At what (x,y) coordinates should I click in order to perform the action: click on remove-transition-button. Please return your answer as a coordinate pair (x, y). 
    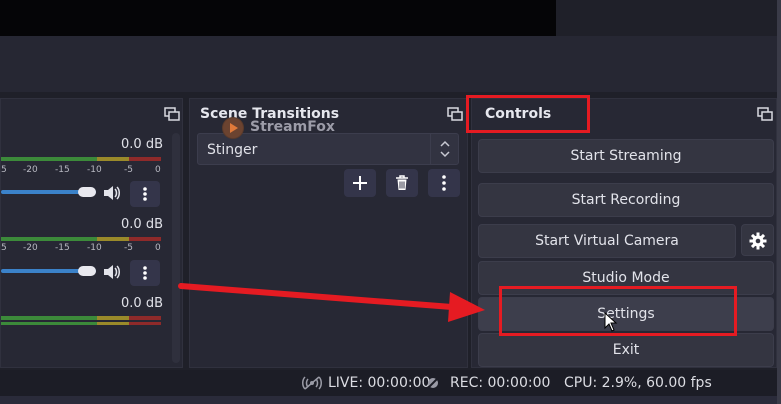
    Looking at the image, I should click on (402, 183).